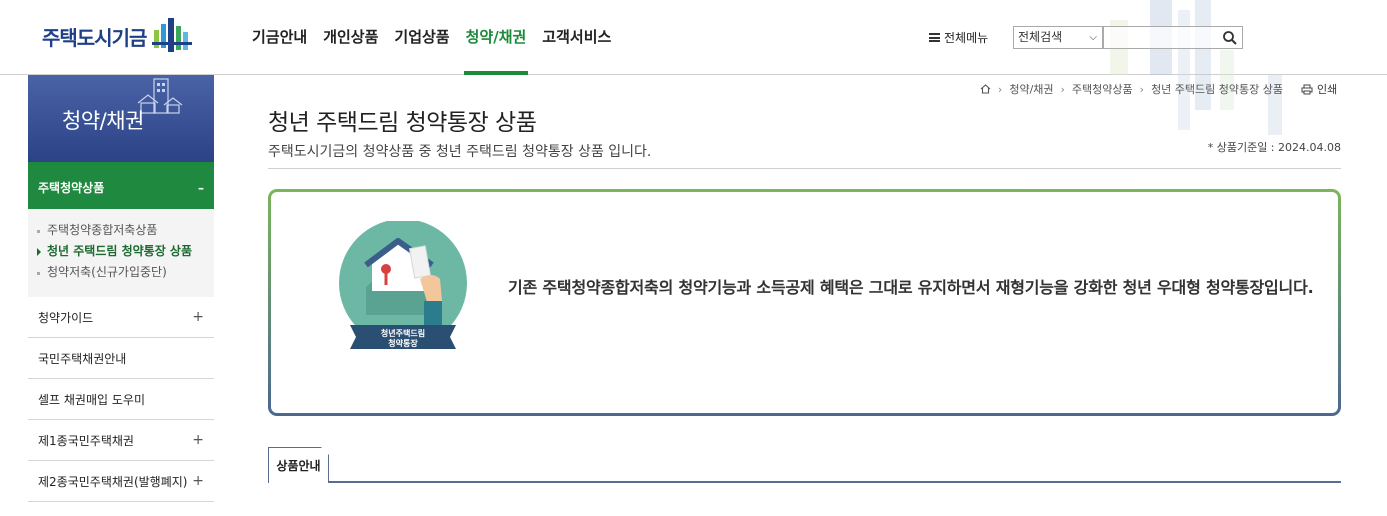 Image resolution: width=1387 pixels, height=516 pixels. I want to click on logo: 주택도시기금, so click(118, 36).